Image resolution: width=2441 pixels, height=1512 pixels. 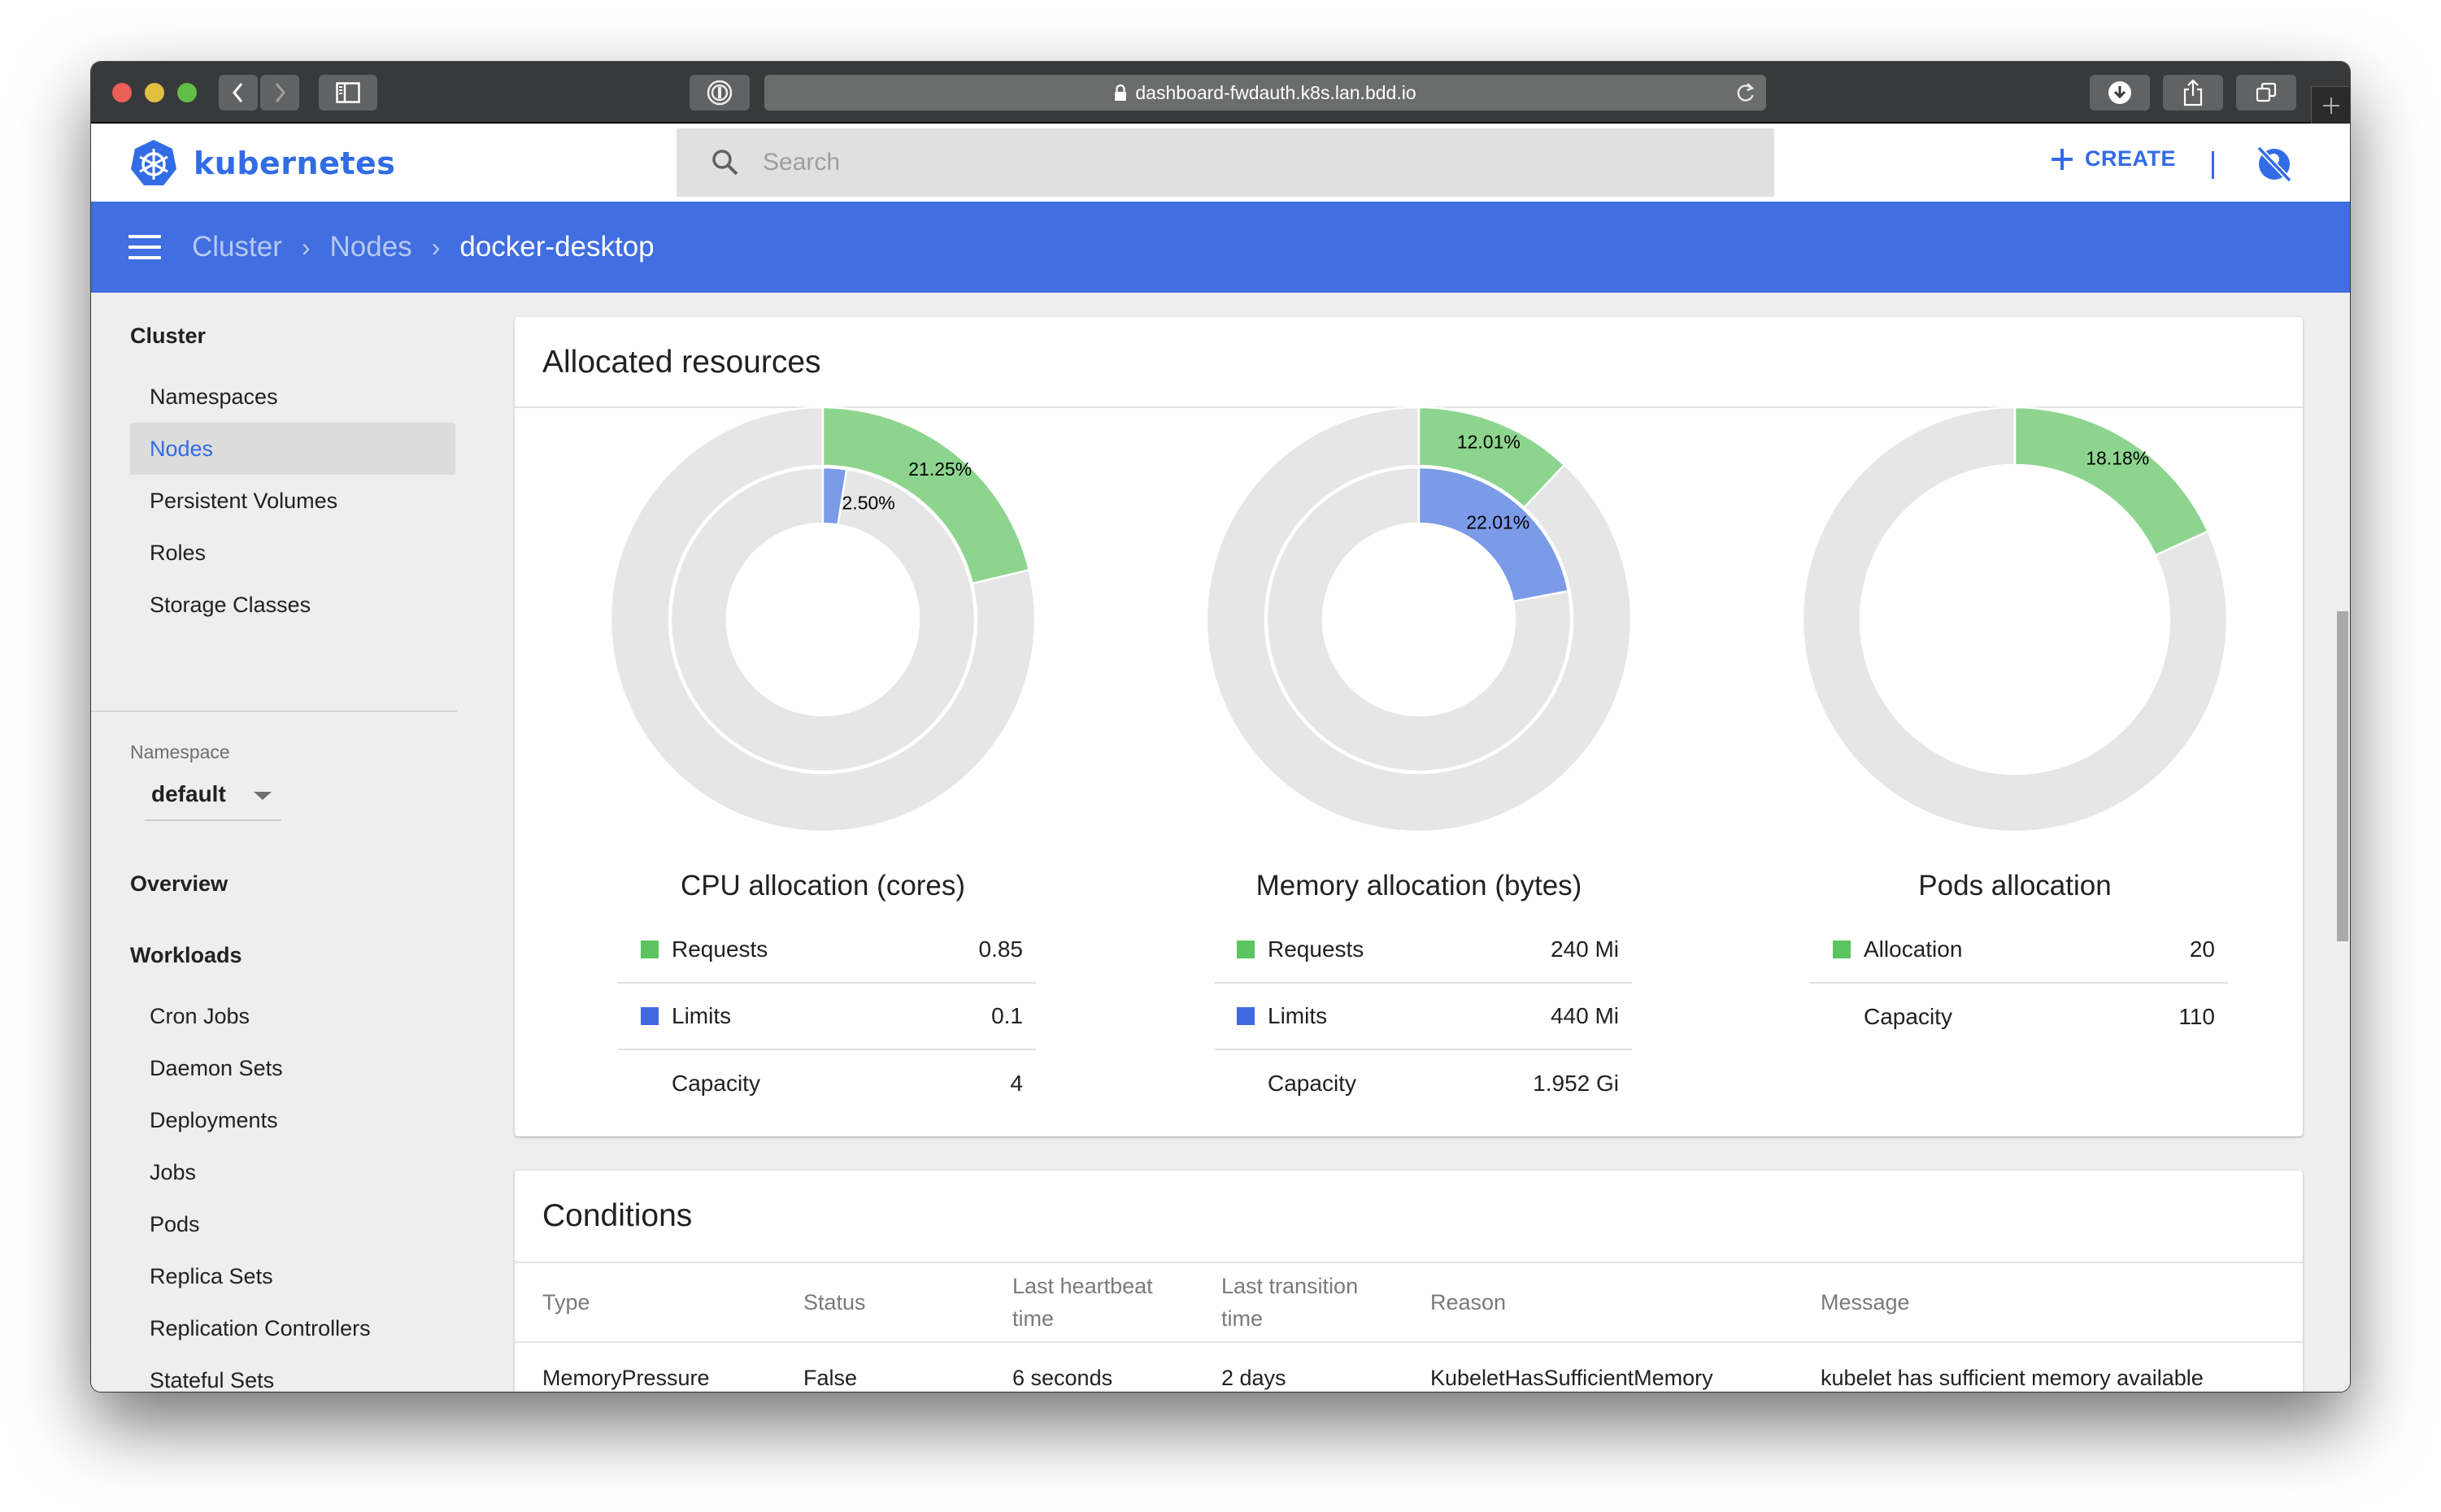 What do you see at coordinates (186, 955) in the screenshot?
I see `sidebar-heading-workloads: Workloads` at bounding box center [186, 955].